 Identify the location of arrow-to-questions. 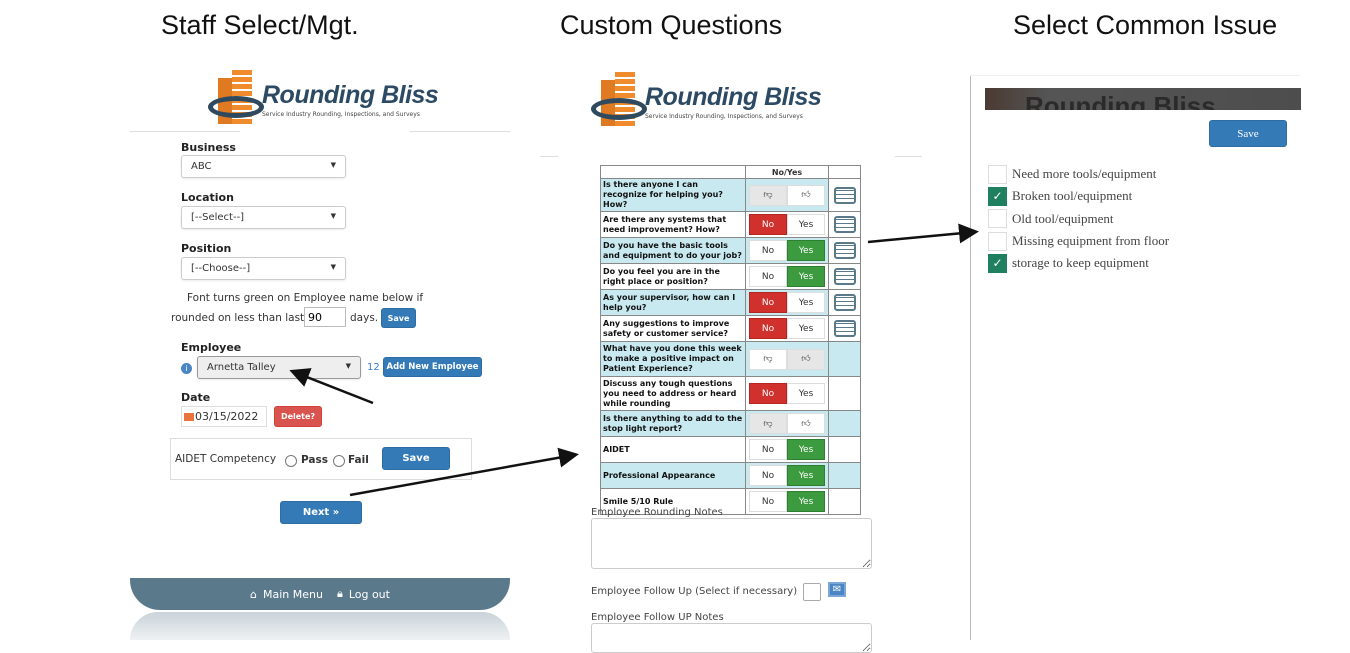
(464, 472).